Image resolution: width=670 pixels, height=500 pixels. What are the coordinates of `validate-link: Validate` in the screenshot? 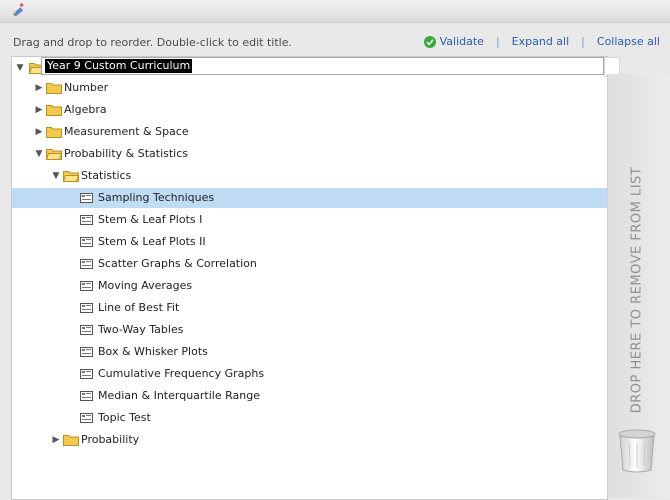 It's located at (462, 41).